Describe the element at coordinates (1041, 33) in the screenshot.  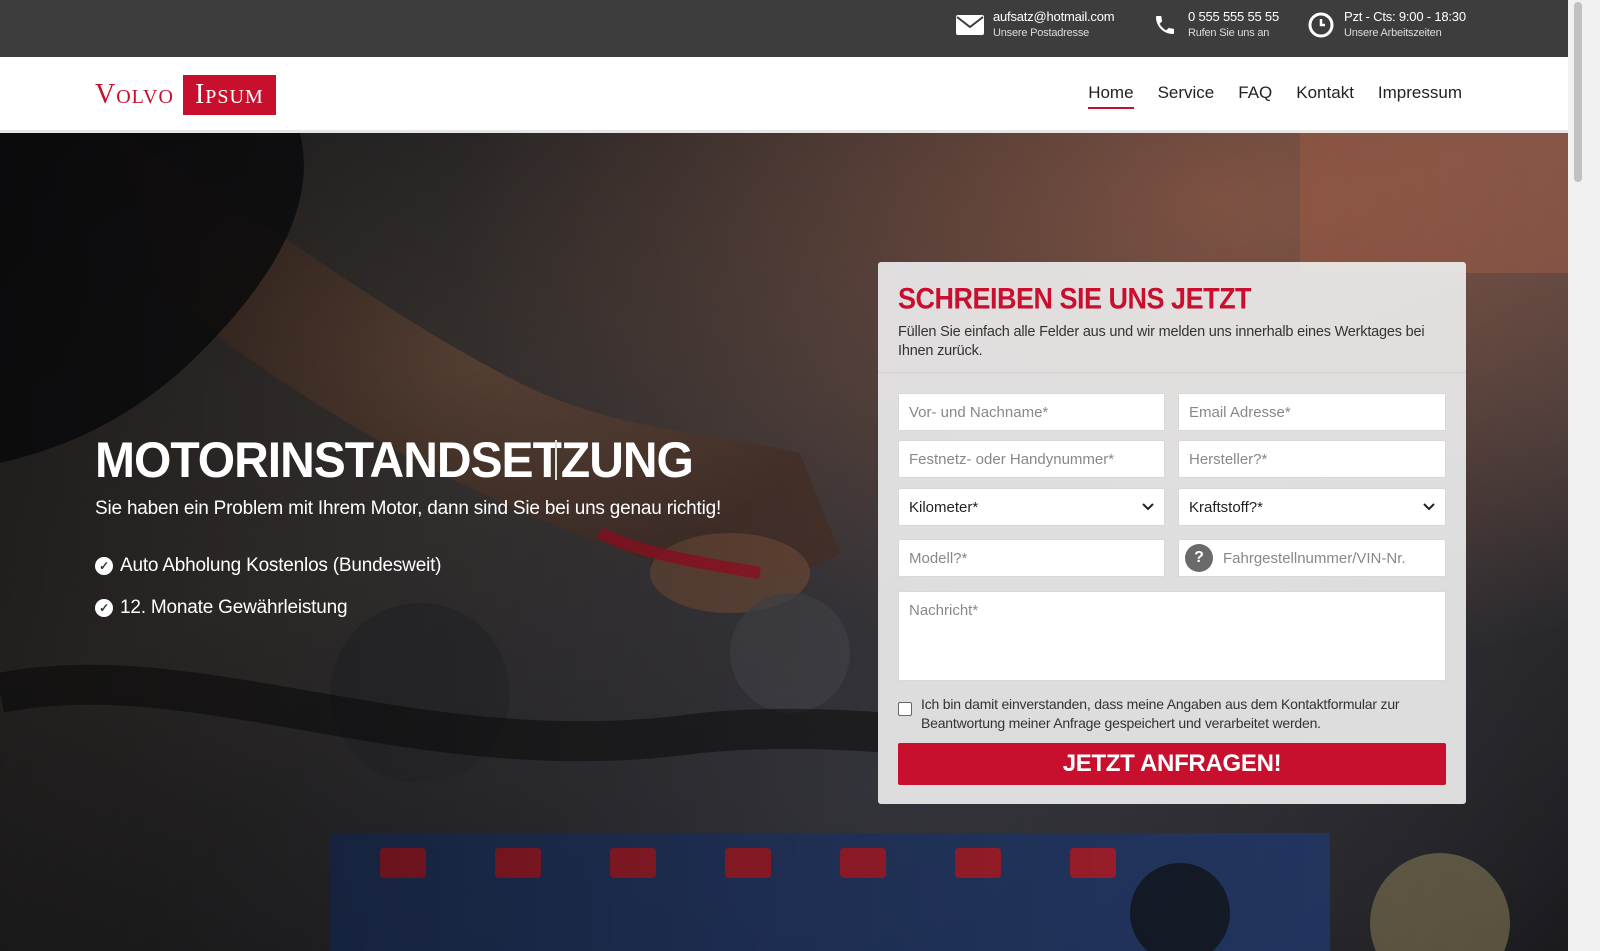
I see `email-caption: Unsere Postadresse` at that location.